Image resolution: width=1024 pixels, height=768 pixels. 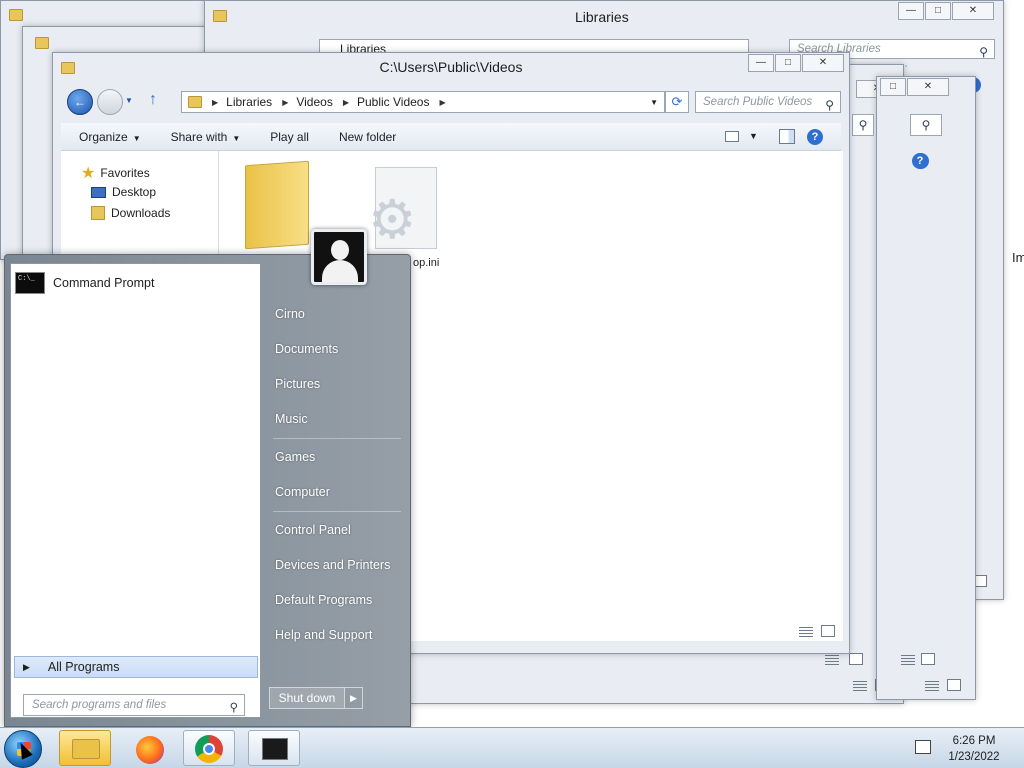 What do you see at coordinates (1018, 257) in the screenshot?
I see `partial-window-edge-text: Im` at bounding box center [1018, 257].